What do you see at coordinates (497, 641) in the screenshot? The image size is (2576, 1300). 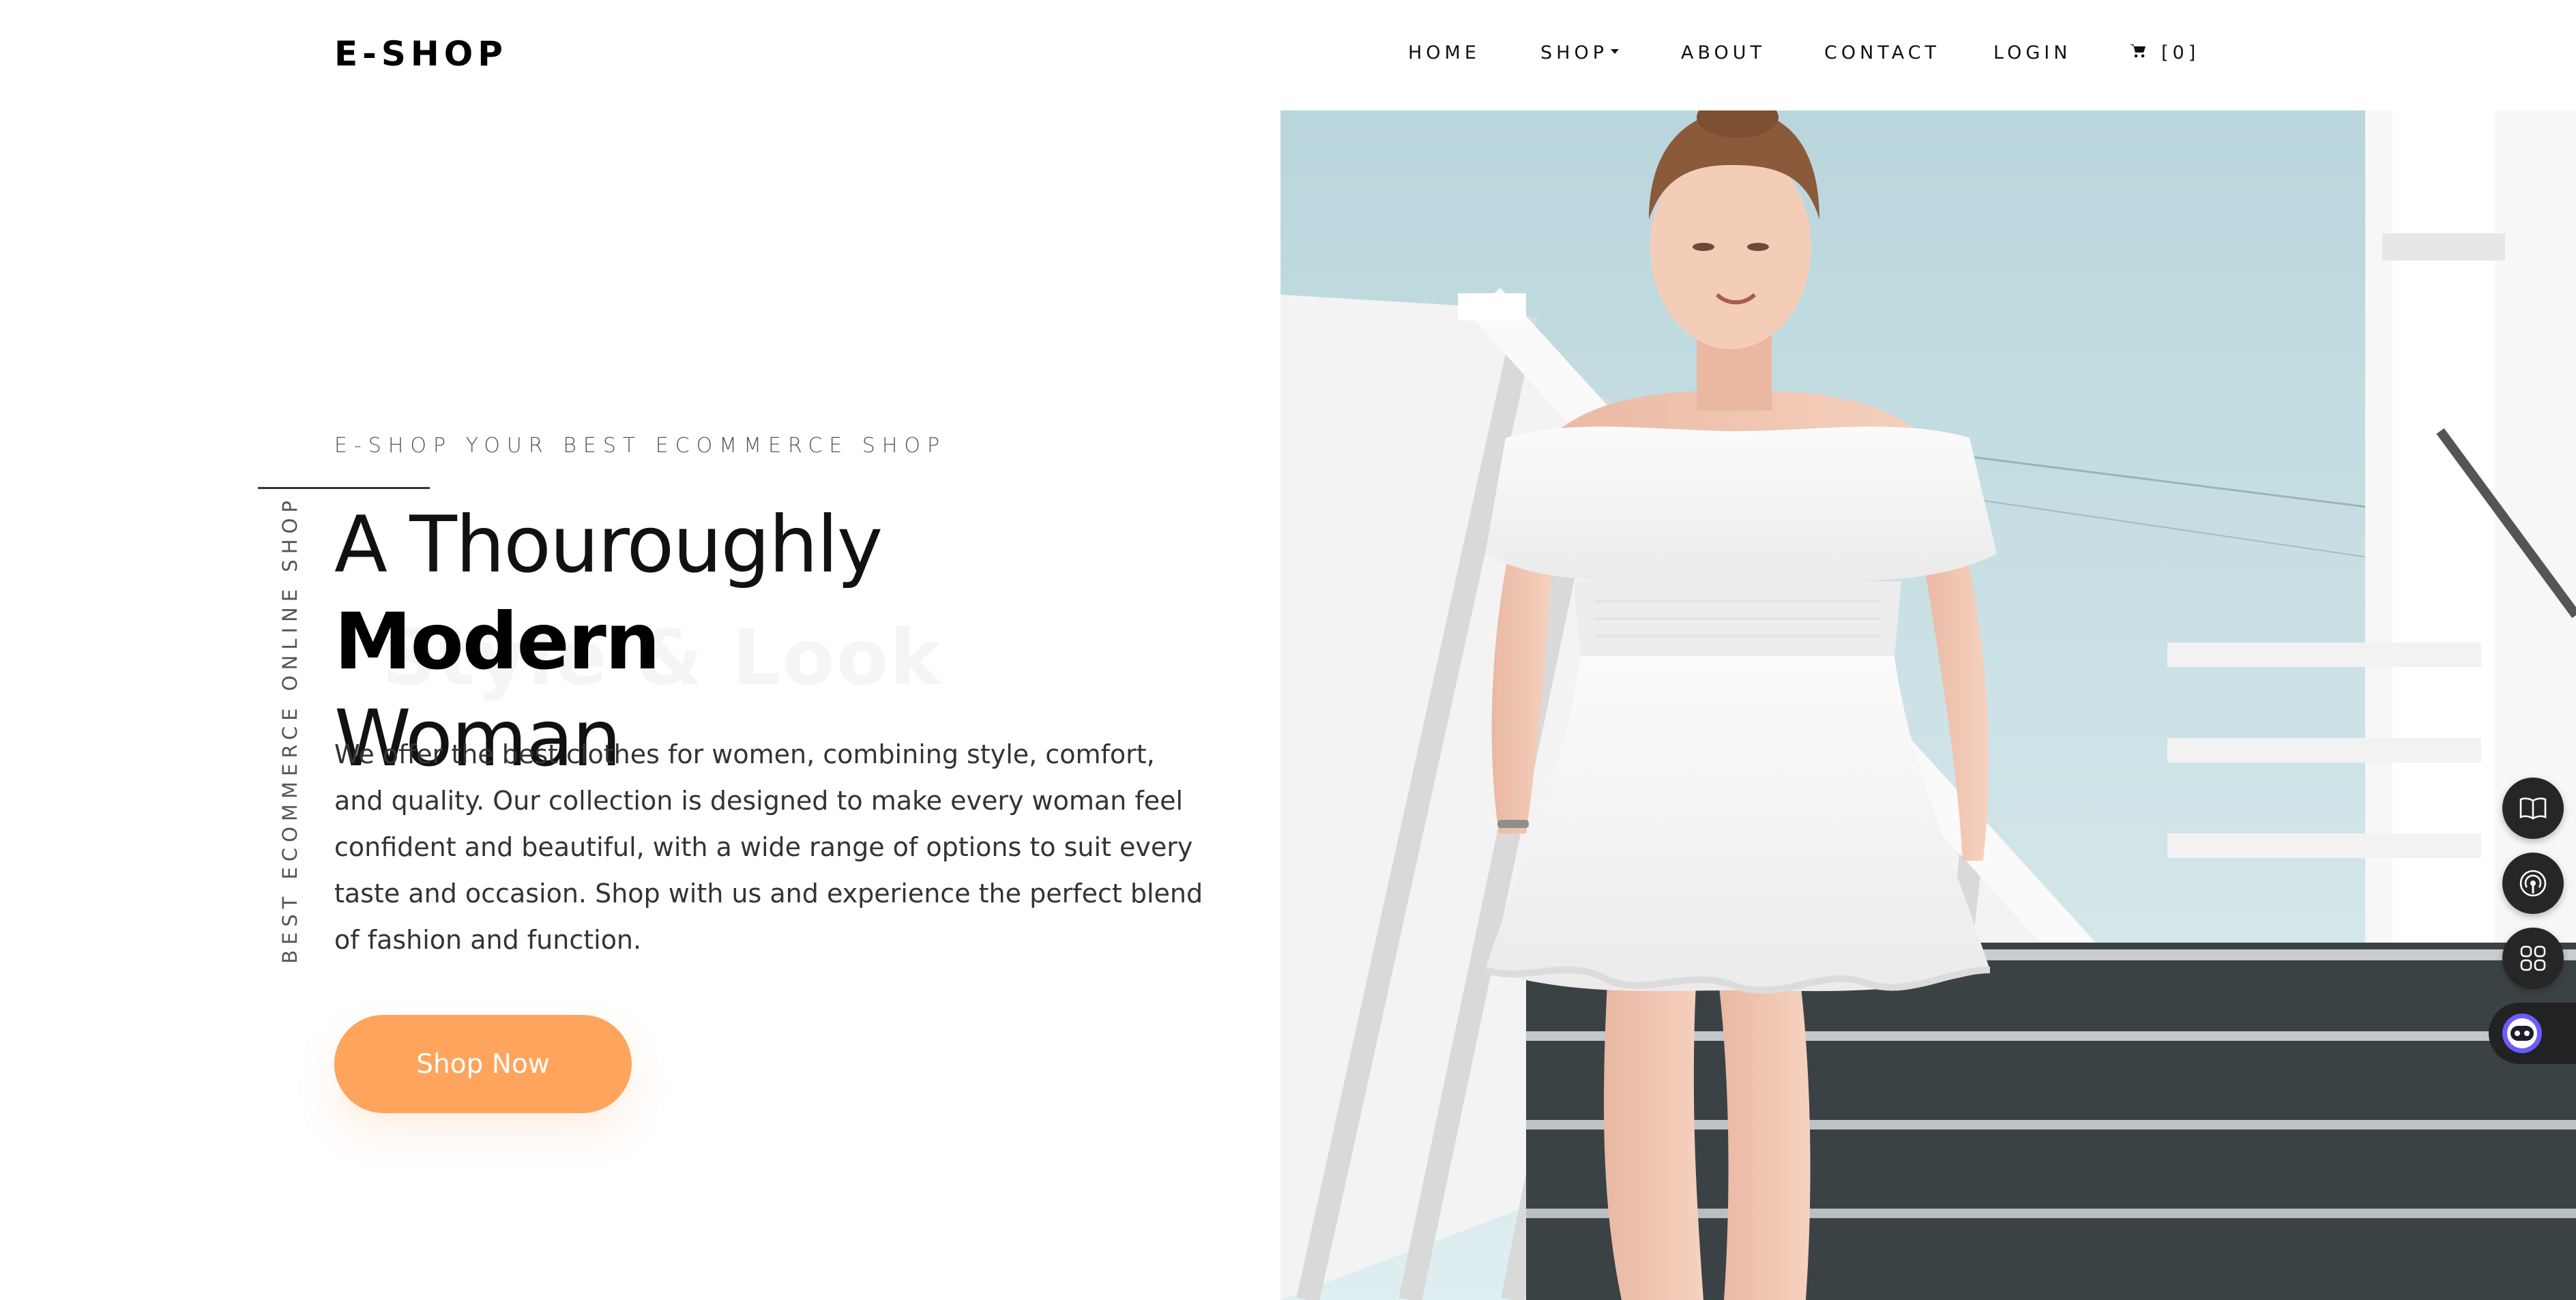 I see `headline-bold: Modern` at bounding box center [497, 641].